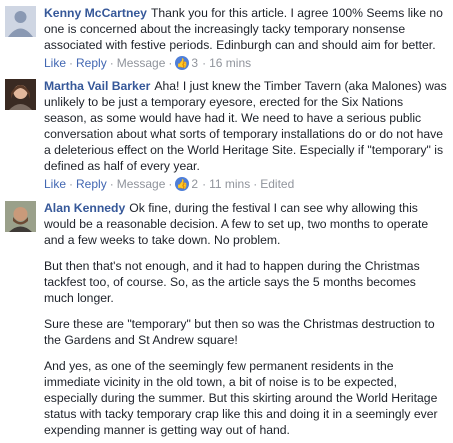 The width and height of the screenshot is (453, 443). I want to click on comment-actions: Like · Reply · Message · 👍 3 · 16 mins, so click(148, 63).